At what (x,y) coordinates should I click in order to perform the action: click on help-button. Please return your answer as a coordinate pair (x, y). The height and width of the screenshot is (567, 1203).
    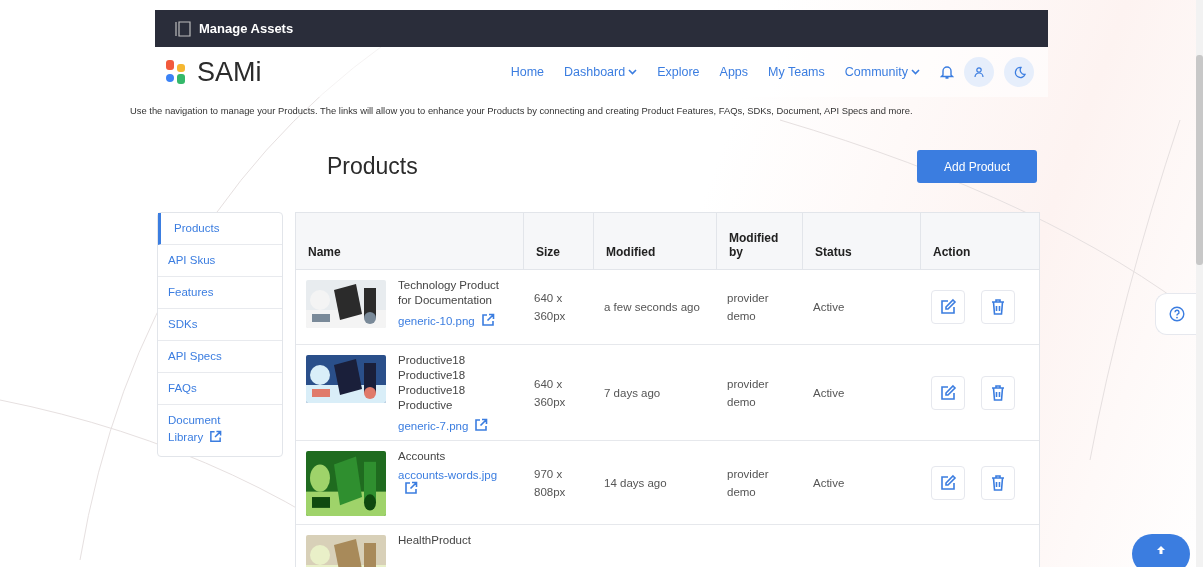
    Looking at the image, I should click on (1176, 314).